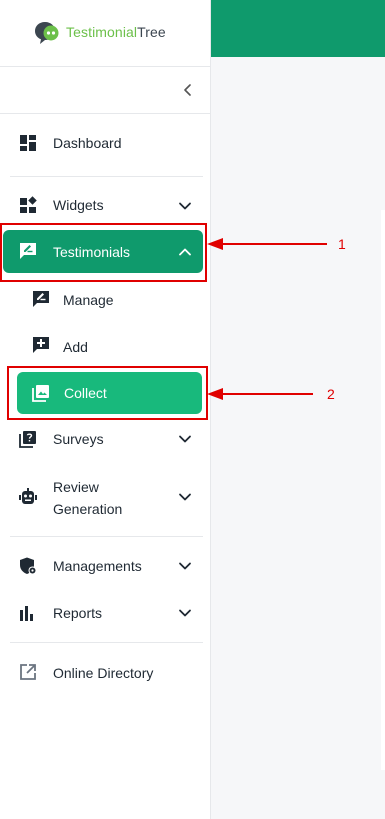  I want to click on sidebar-item-label: Online Directory, so click(103, 673).